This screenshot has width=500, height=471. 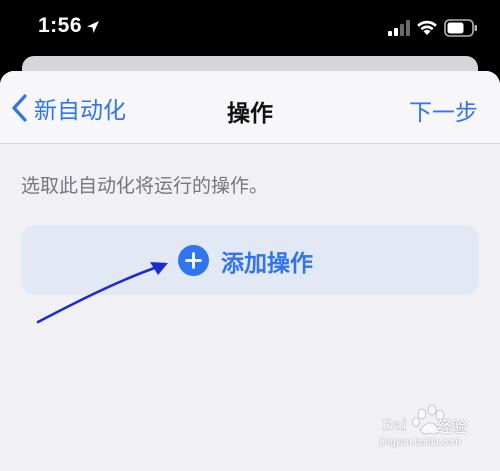 What do you see at coordinates (145, 186) in the screenshot?
I see `description-text: 选取此自动化将运行的操作。` at bounding box center [145, 186].